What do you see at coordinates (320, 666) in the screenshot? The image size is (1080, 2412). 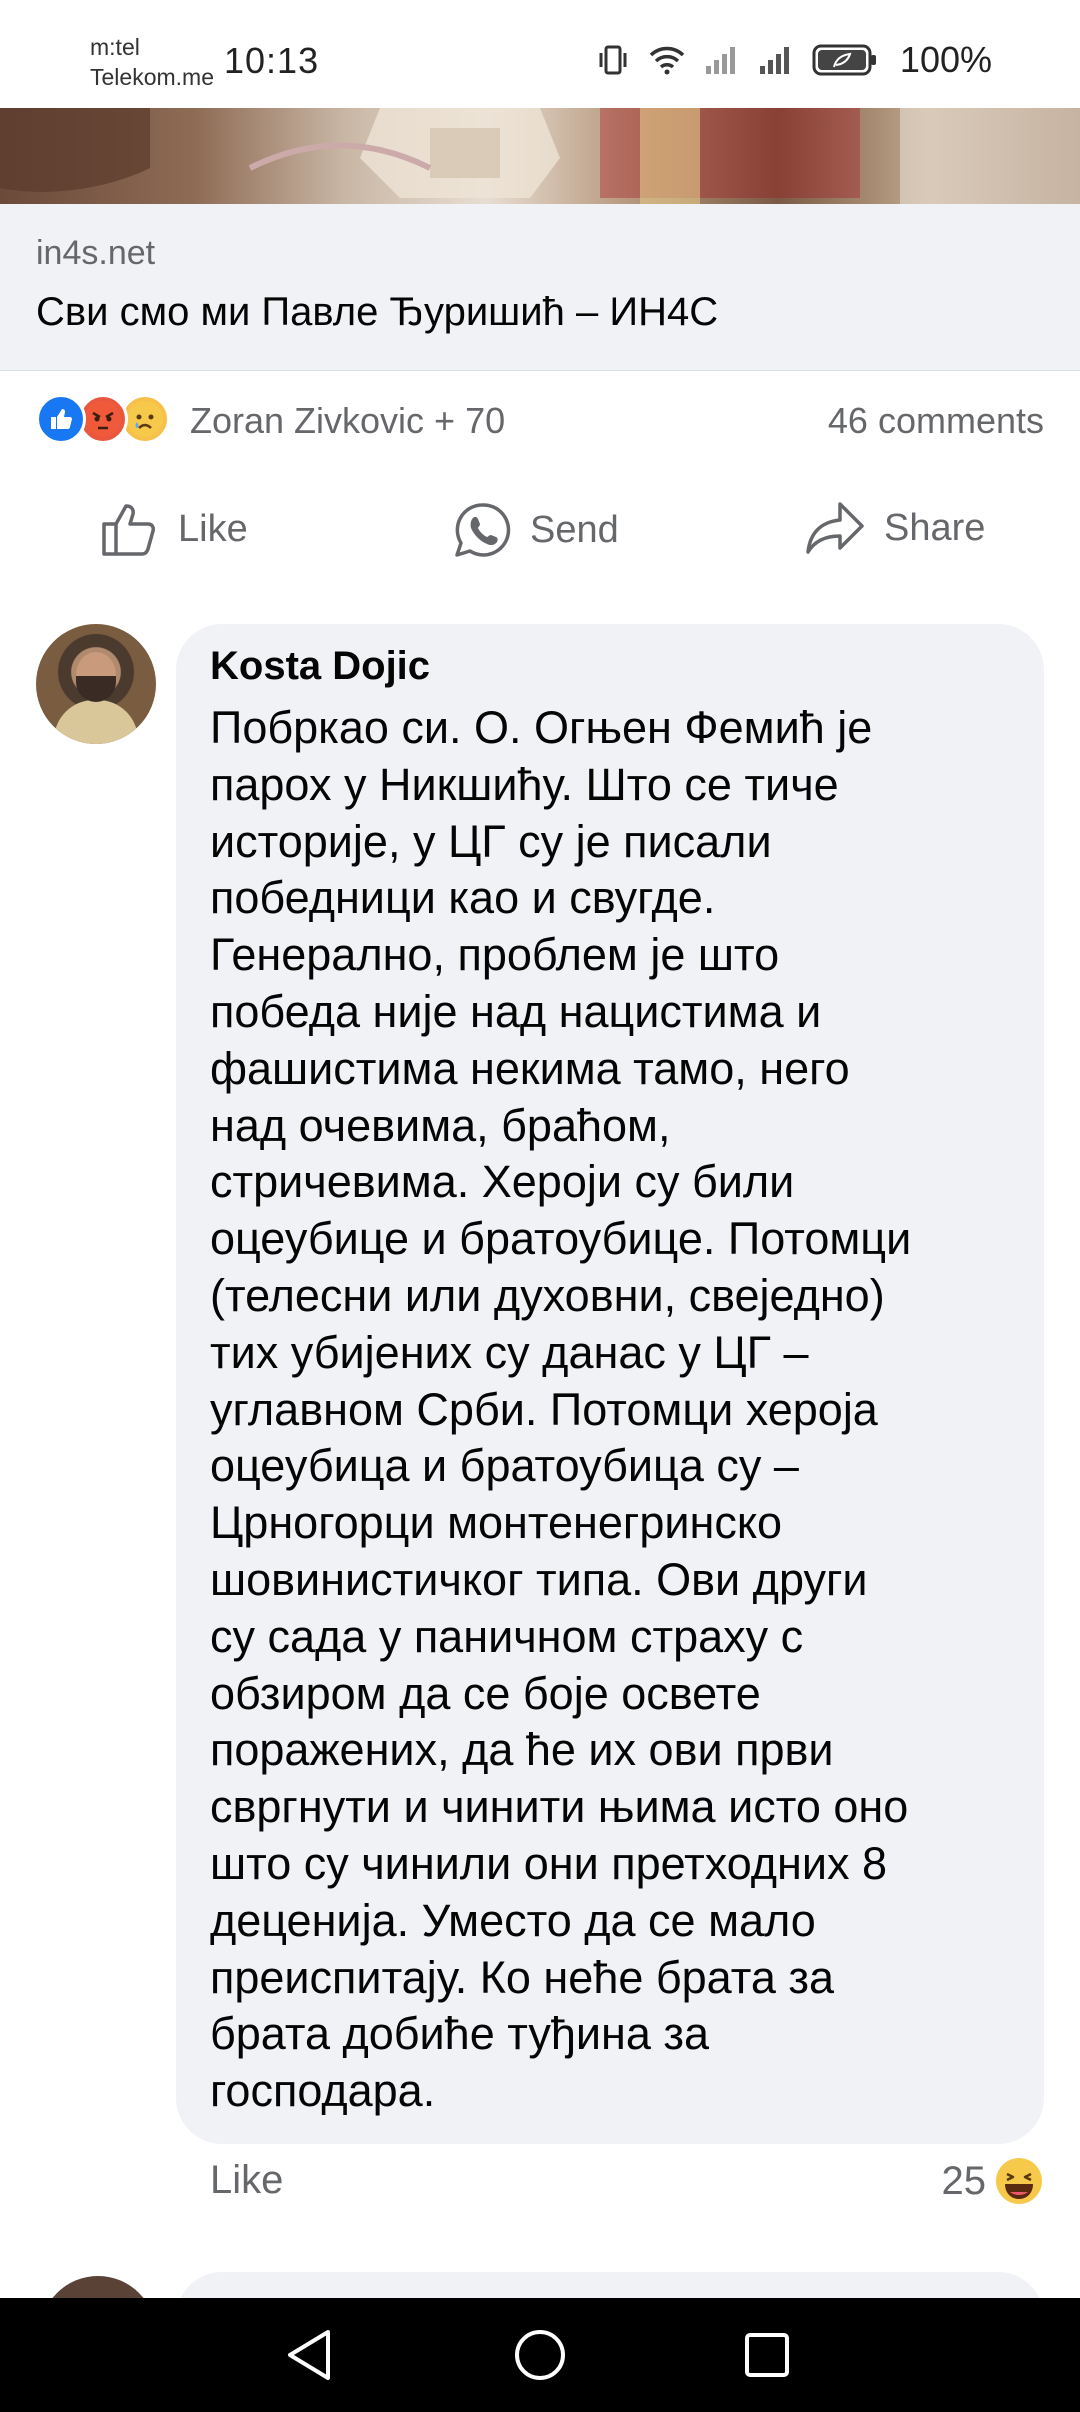 I see `comment-author: Kosta Dojic` at bounding box center [320, 666].